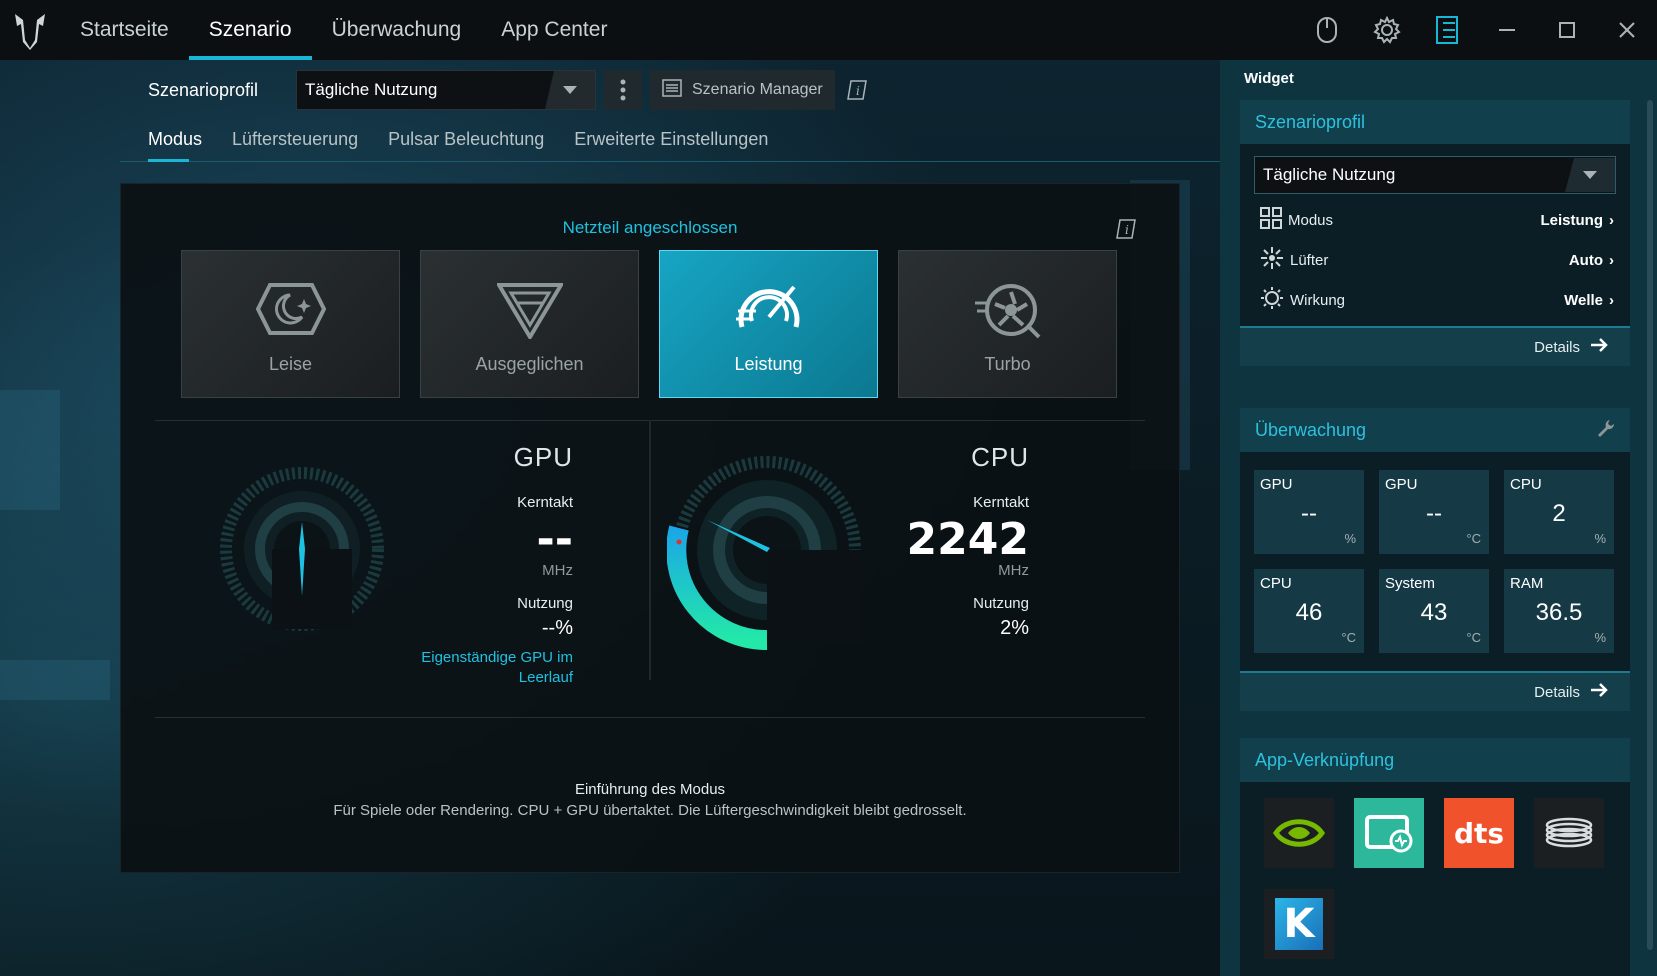 The height and width of the screenshot is (976, 1657). What do you see at coordinates (1299, 924) in the screenshot?
I see `k-app-icon: K` at bounding box center [1299, 924].